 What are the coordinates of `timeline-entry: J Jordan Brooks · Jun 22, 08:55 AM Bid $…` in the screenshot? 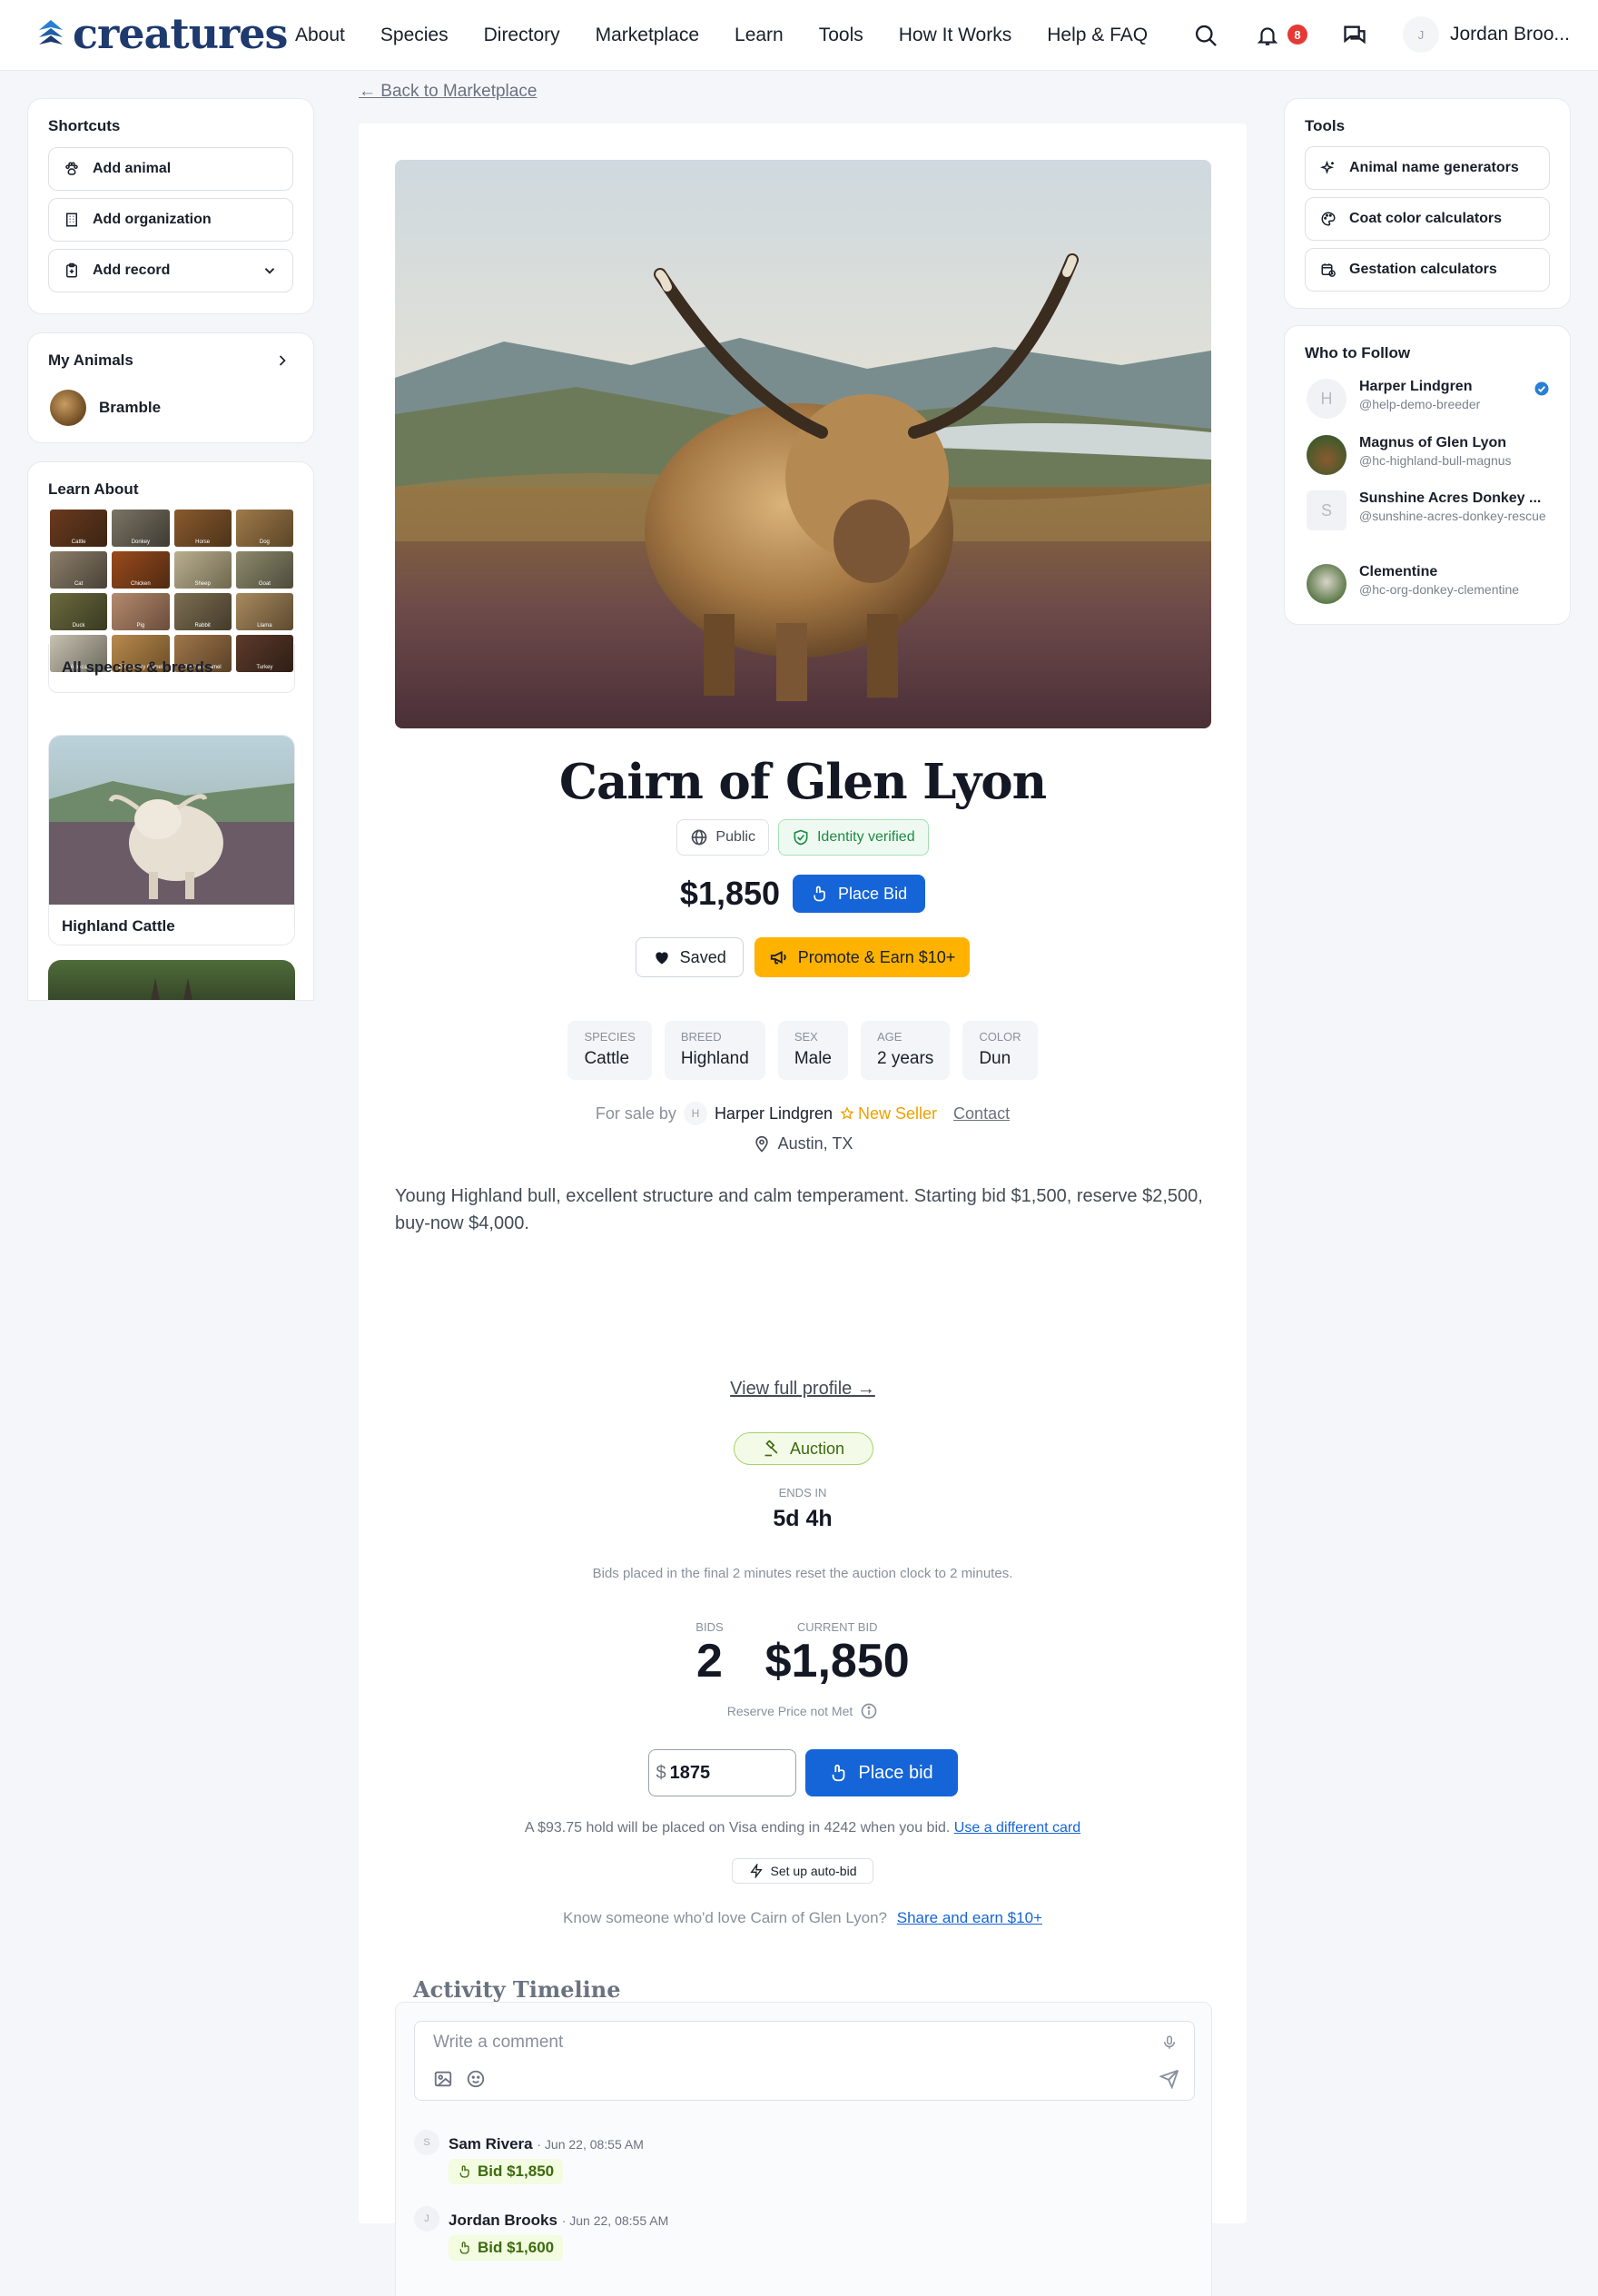 It's located at (596, 2235).